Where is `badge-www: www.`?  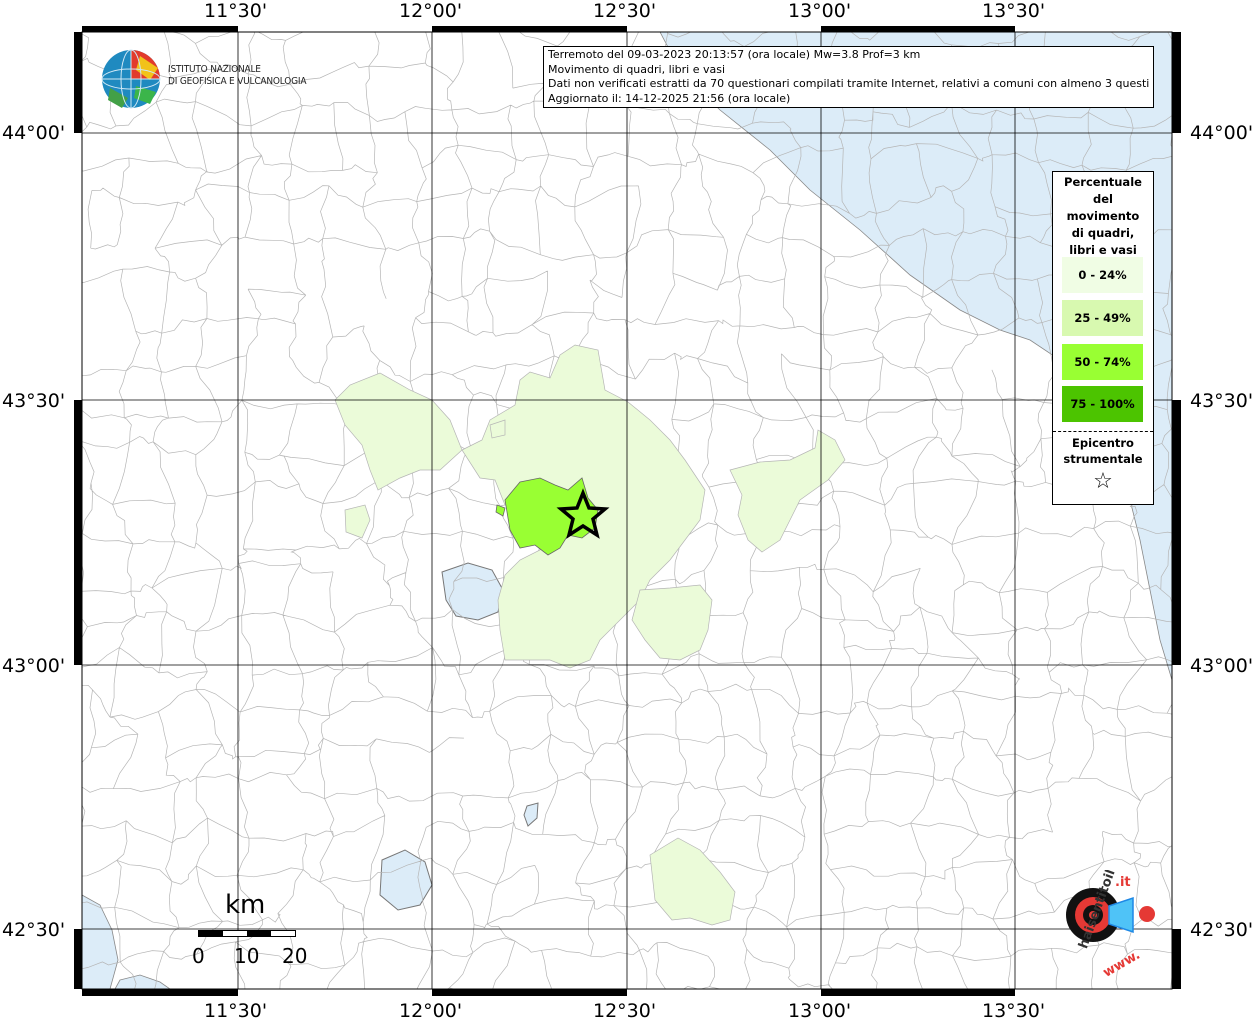 badge-www: www. is located at coordinates (1122, 964).